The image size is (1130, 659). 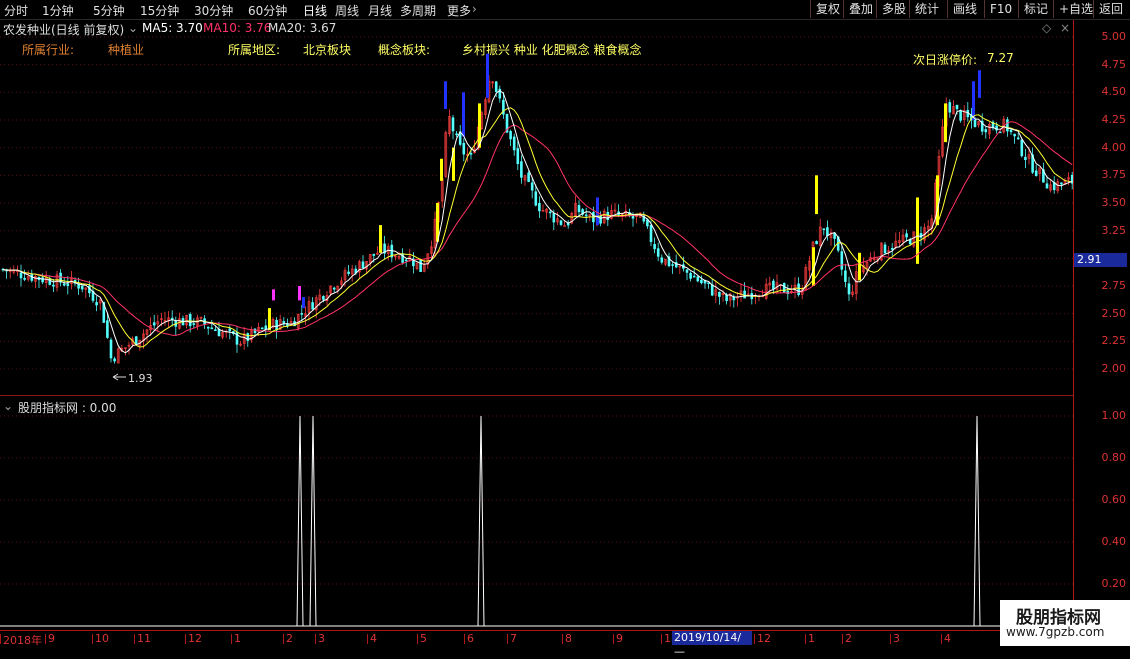 I want to click on draw-line-button: 画线, so click(x=964, y=9).